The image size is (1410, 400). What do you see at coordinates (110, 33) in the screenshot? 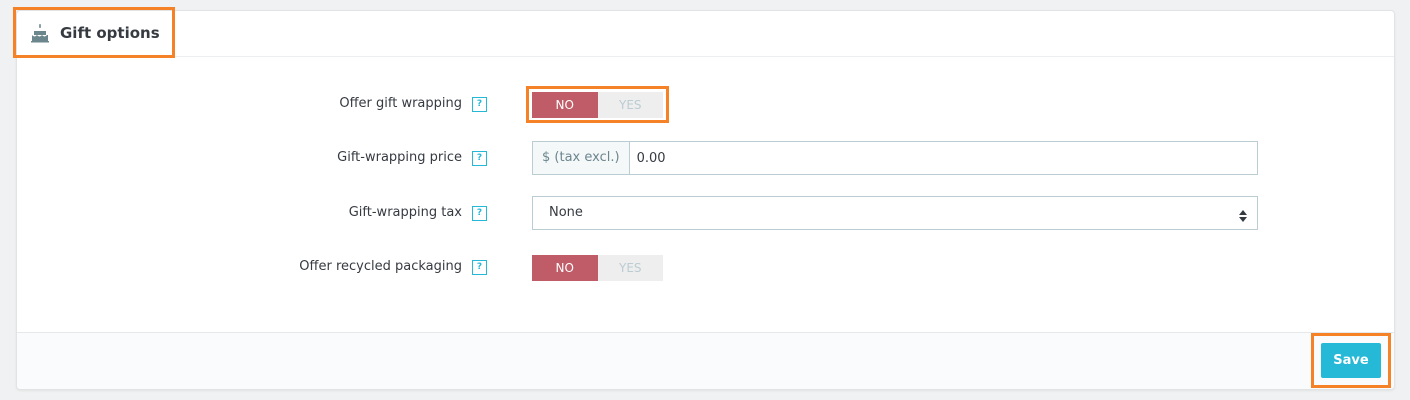
I see `panel-title: Gift options` at bounding box center [110, 33].